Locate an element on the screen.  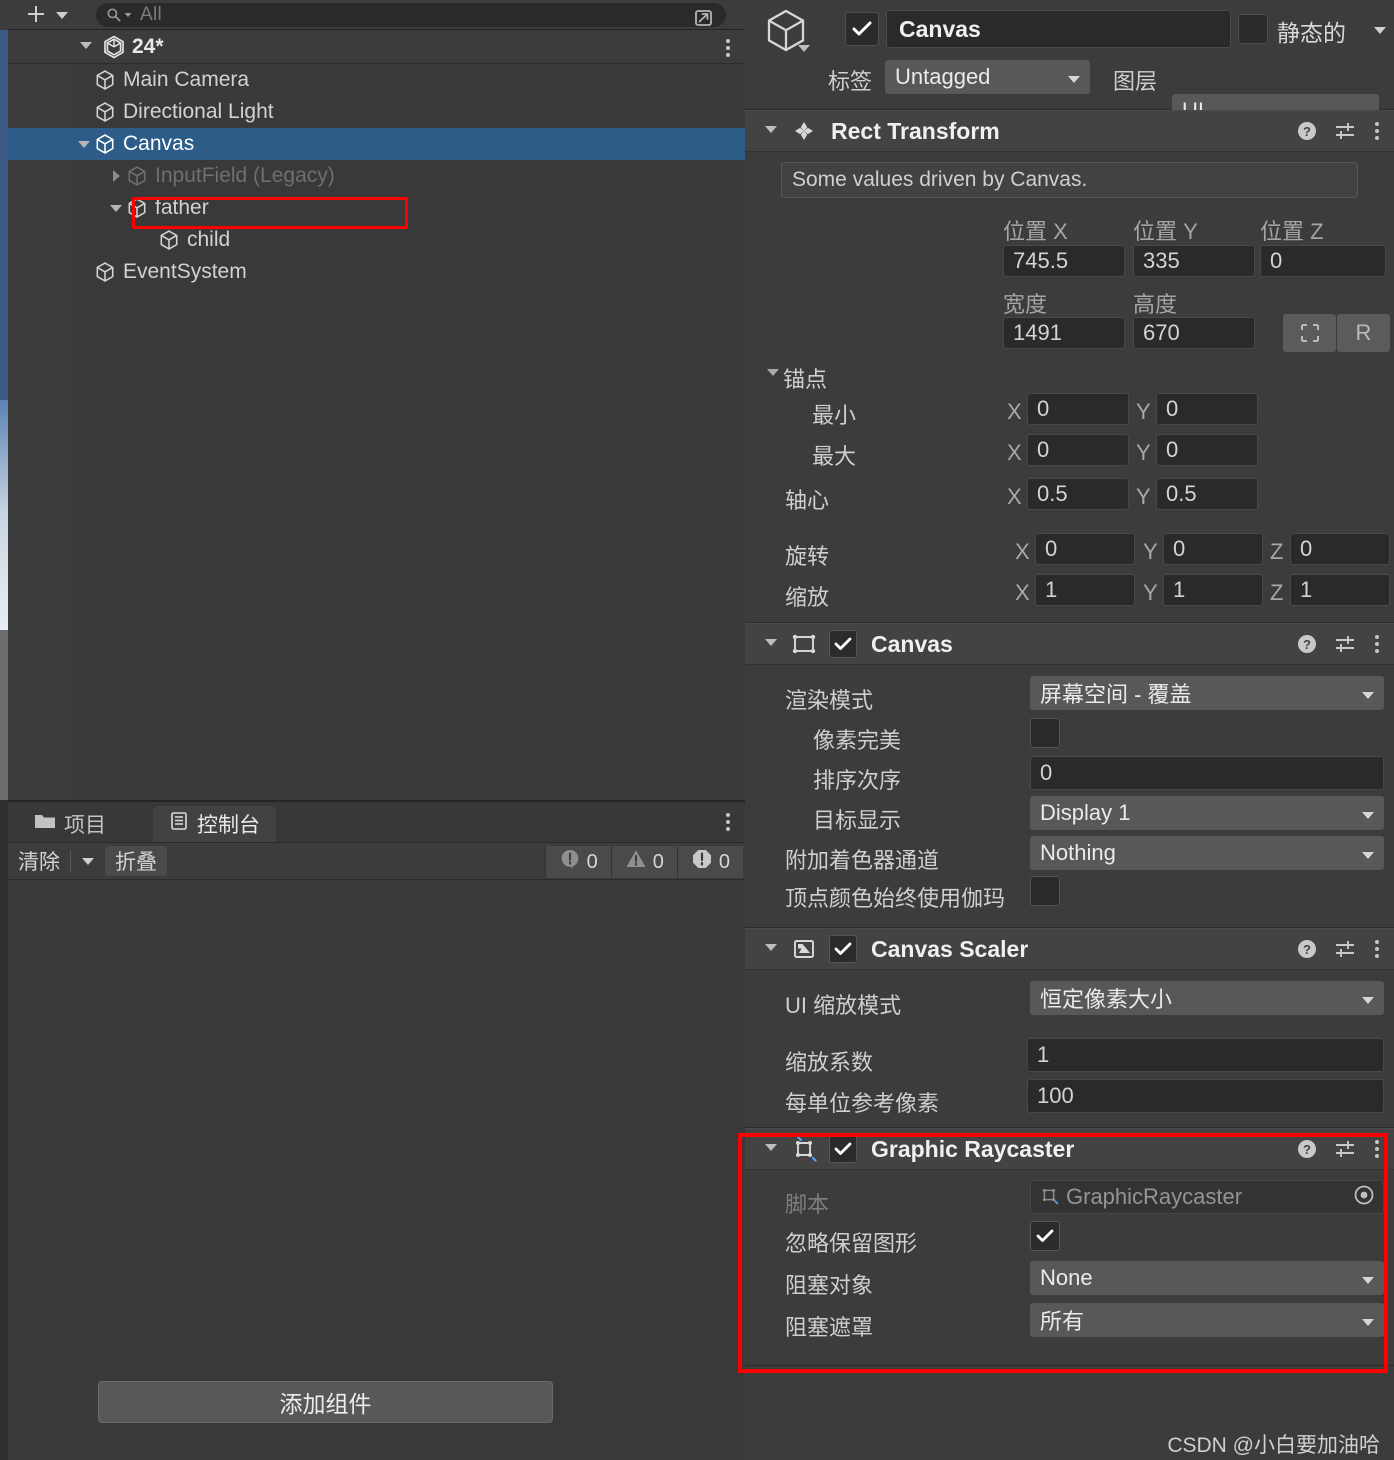
graphic-raycaster-enabled-checkbox is located at coordinates (843, 1149).